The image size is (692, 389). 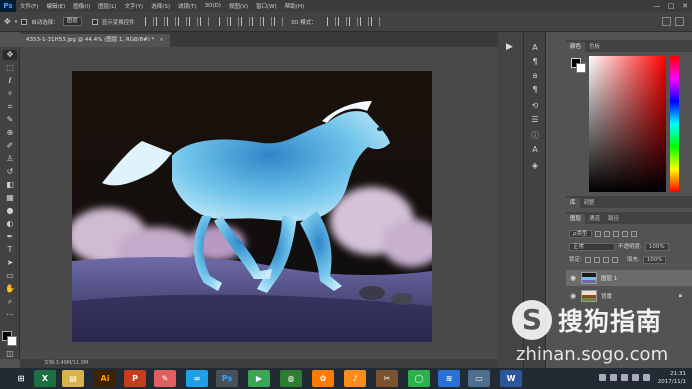 I want to click on hue-slider, so click(x=674, y=124).